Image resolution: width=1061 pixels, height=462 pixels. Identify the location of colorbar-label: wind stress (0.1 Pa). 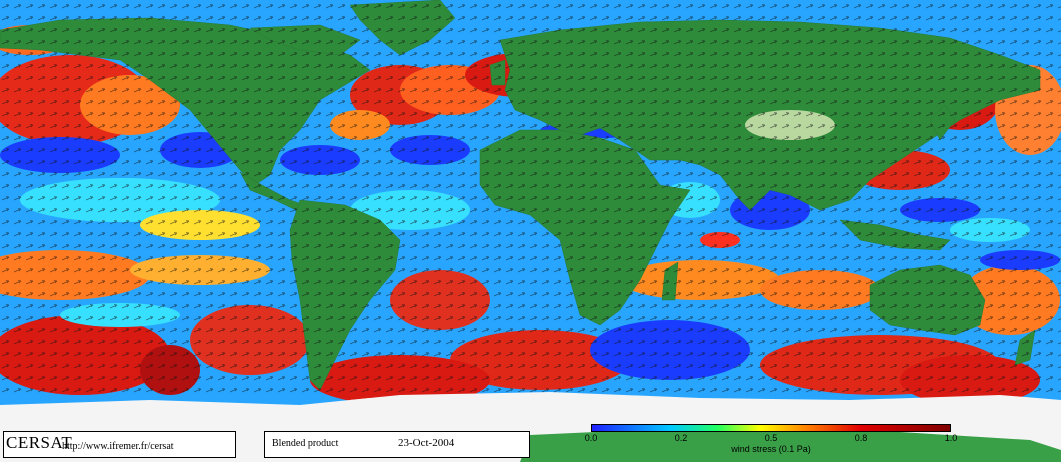
(771, 449).